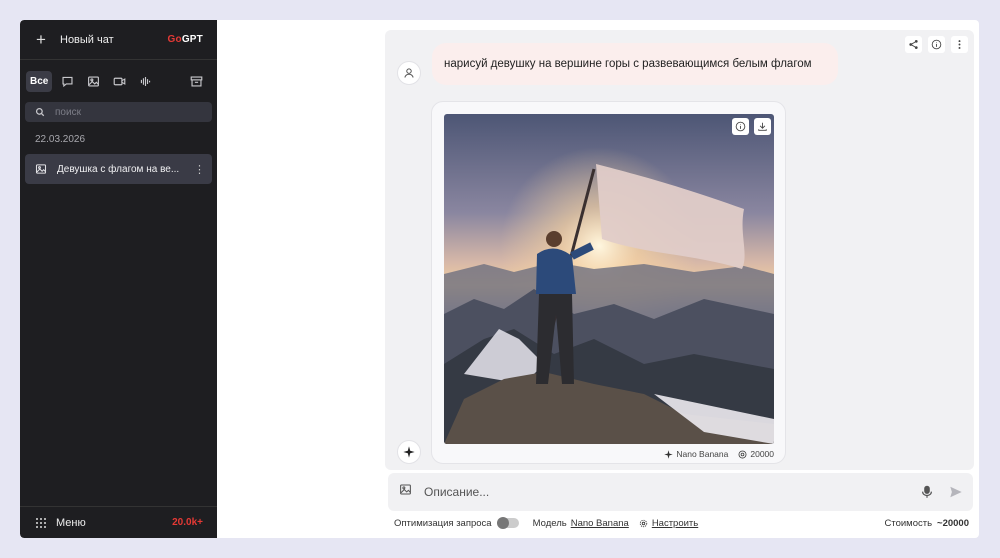 The width and height of the screenshot is (1000, 558). I want to click on audio-icon, so click(145, 81).